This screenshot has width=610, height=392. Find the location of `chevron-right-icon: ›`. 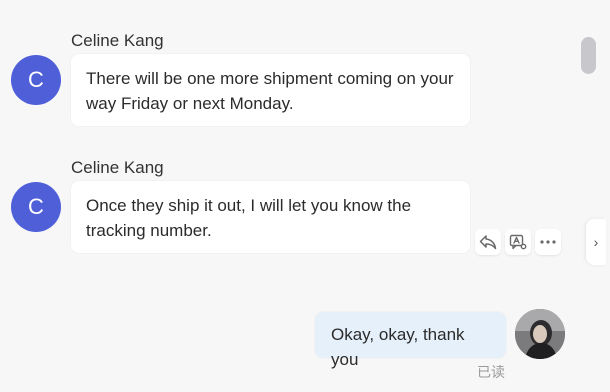

chevron-right-icon: › is located at coordinates (596, 242).